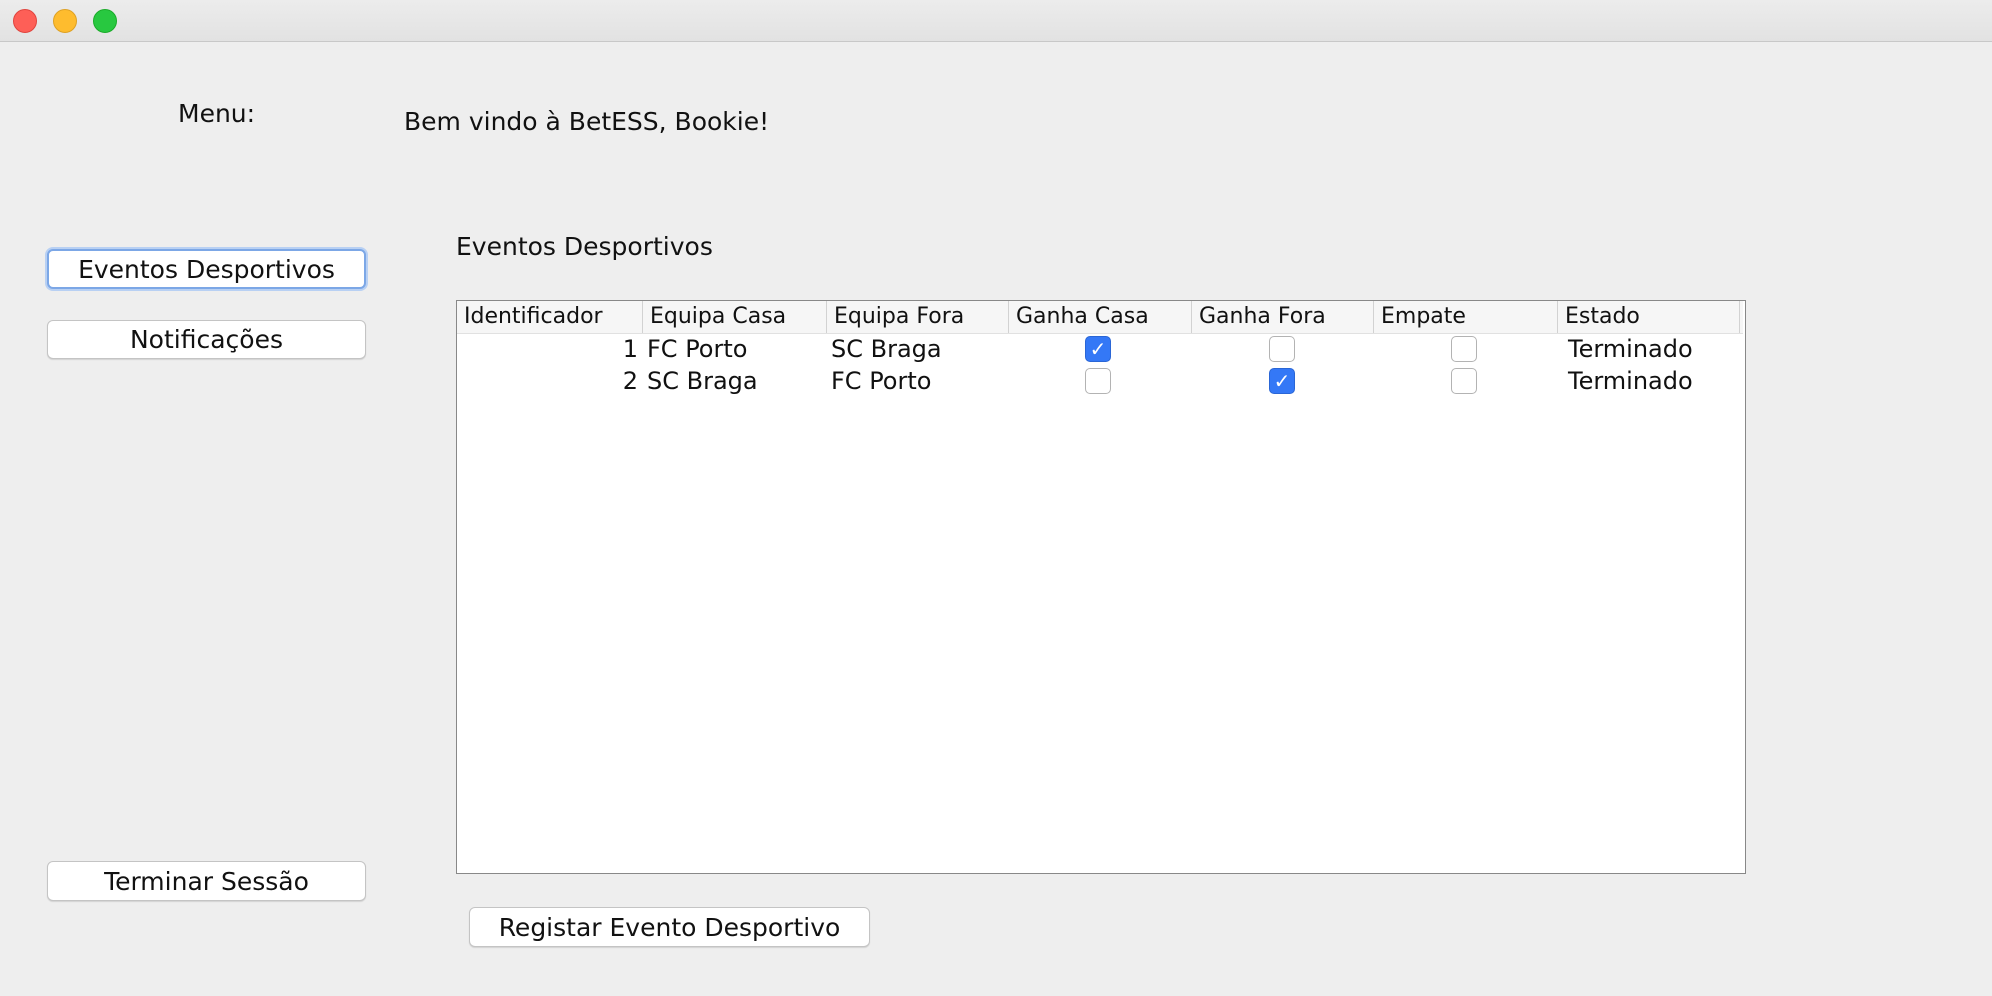  What do you see at coordinates (206, 269) in the screenshot?
I see `eventos-desportivos-button: Eventos Desportivos` at bounding box center [206, 269].